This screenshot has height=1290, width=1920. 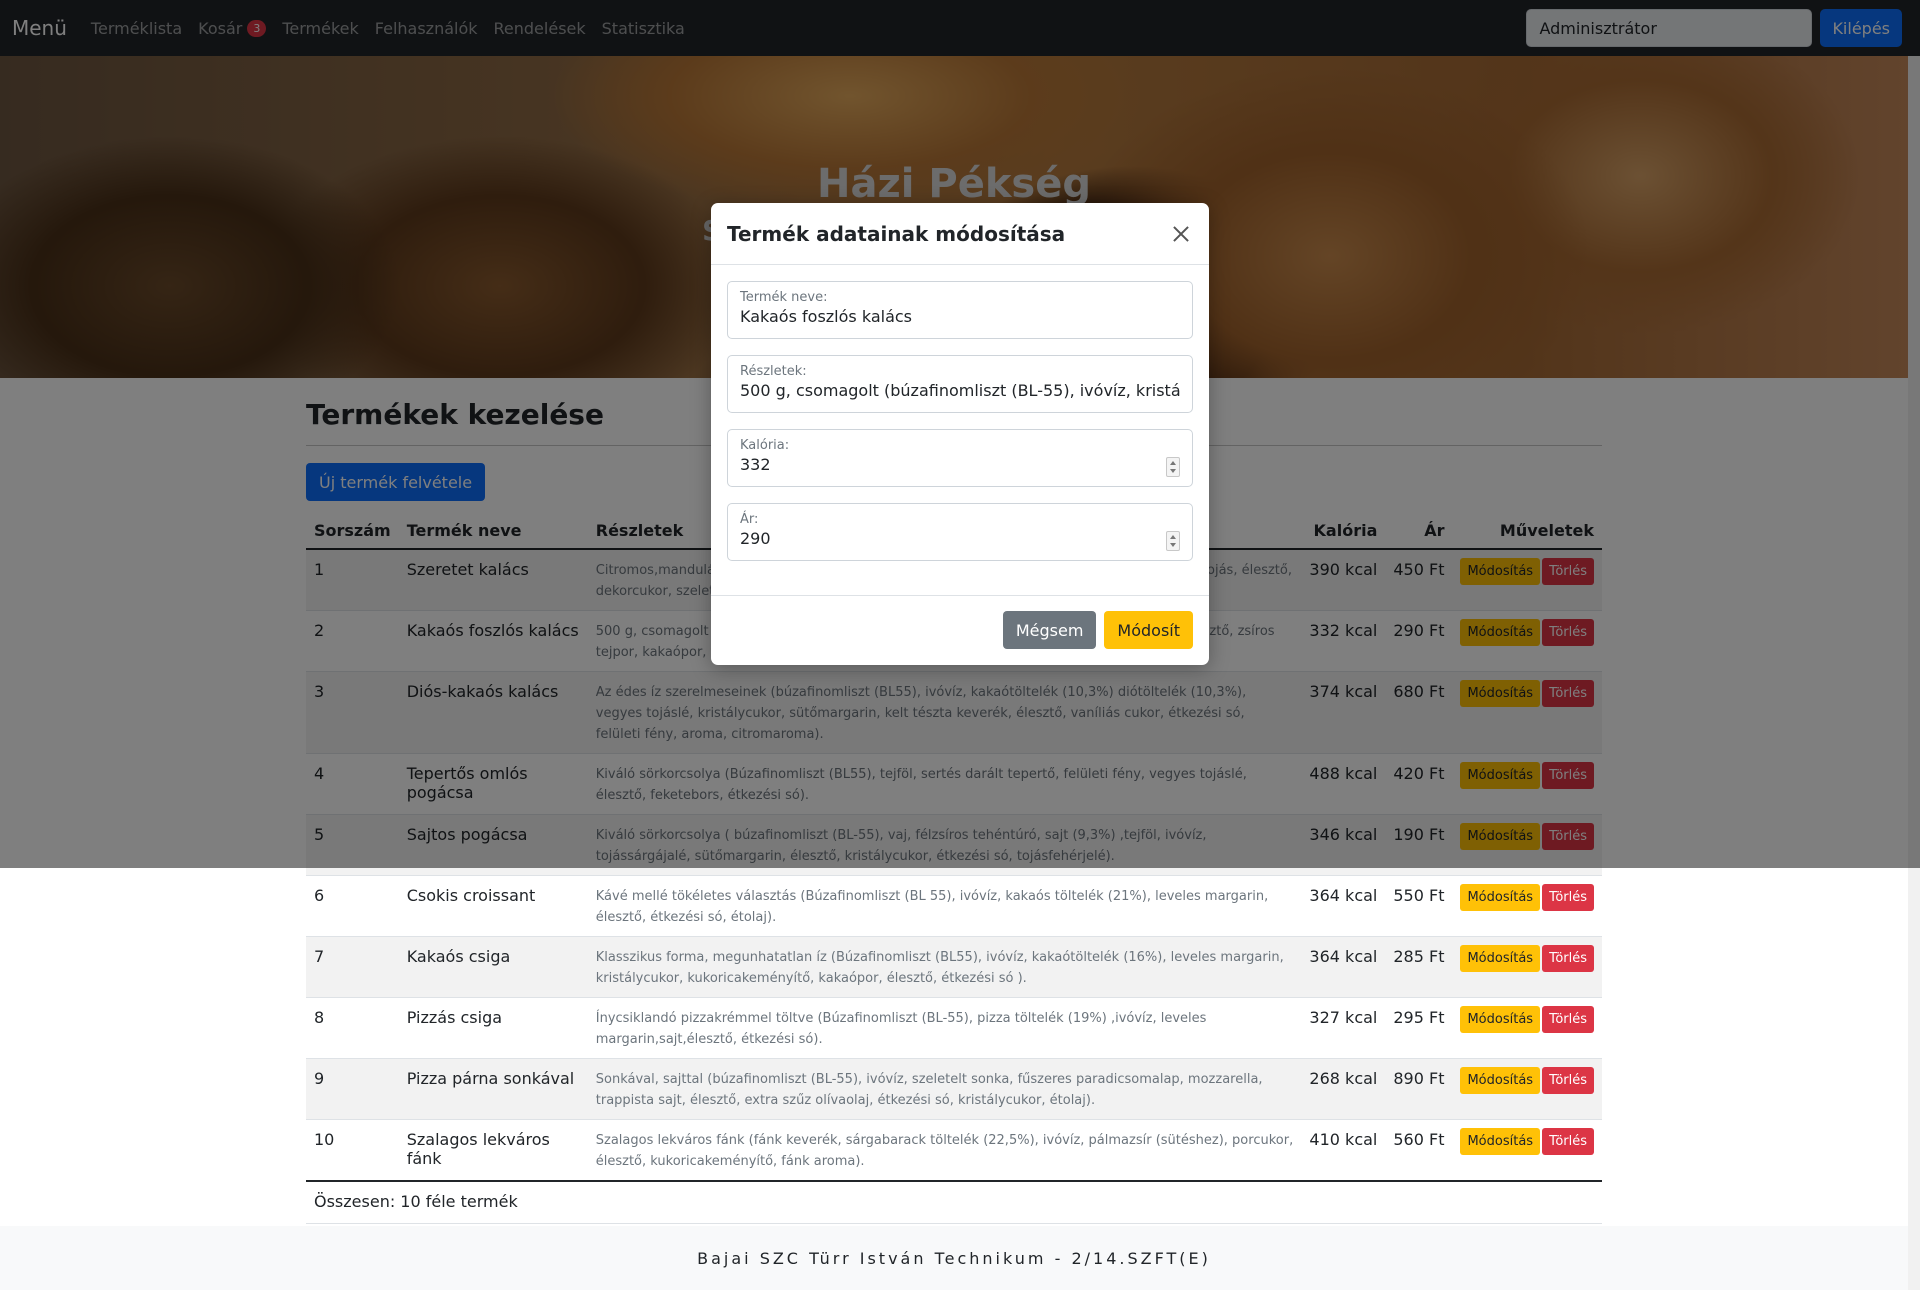 I want to click on row-index: 9, so click(x=352, y=1089).